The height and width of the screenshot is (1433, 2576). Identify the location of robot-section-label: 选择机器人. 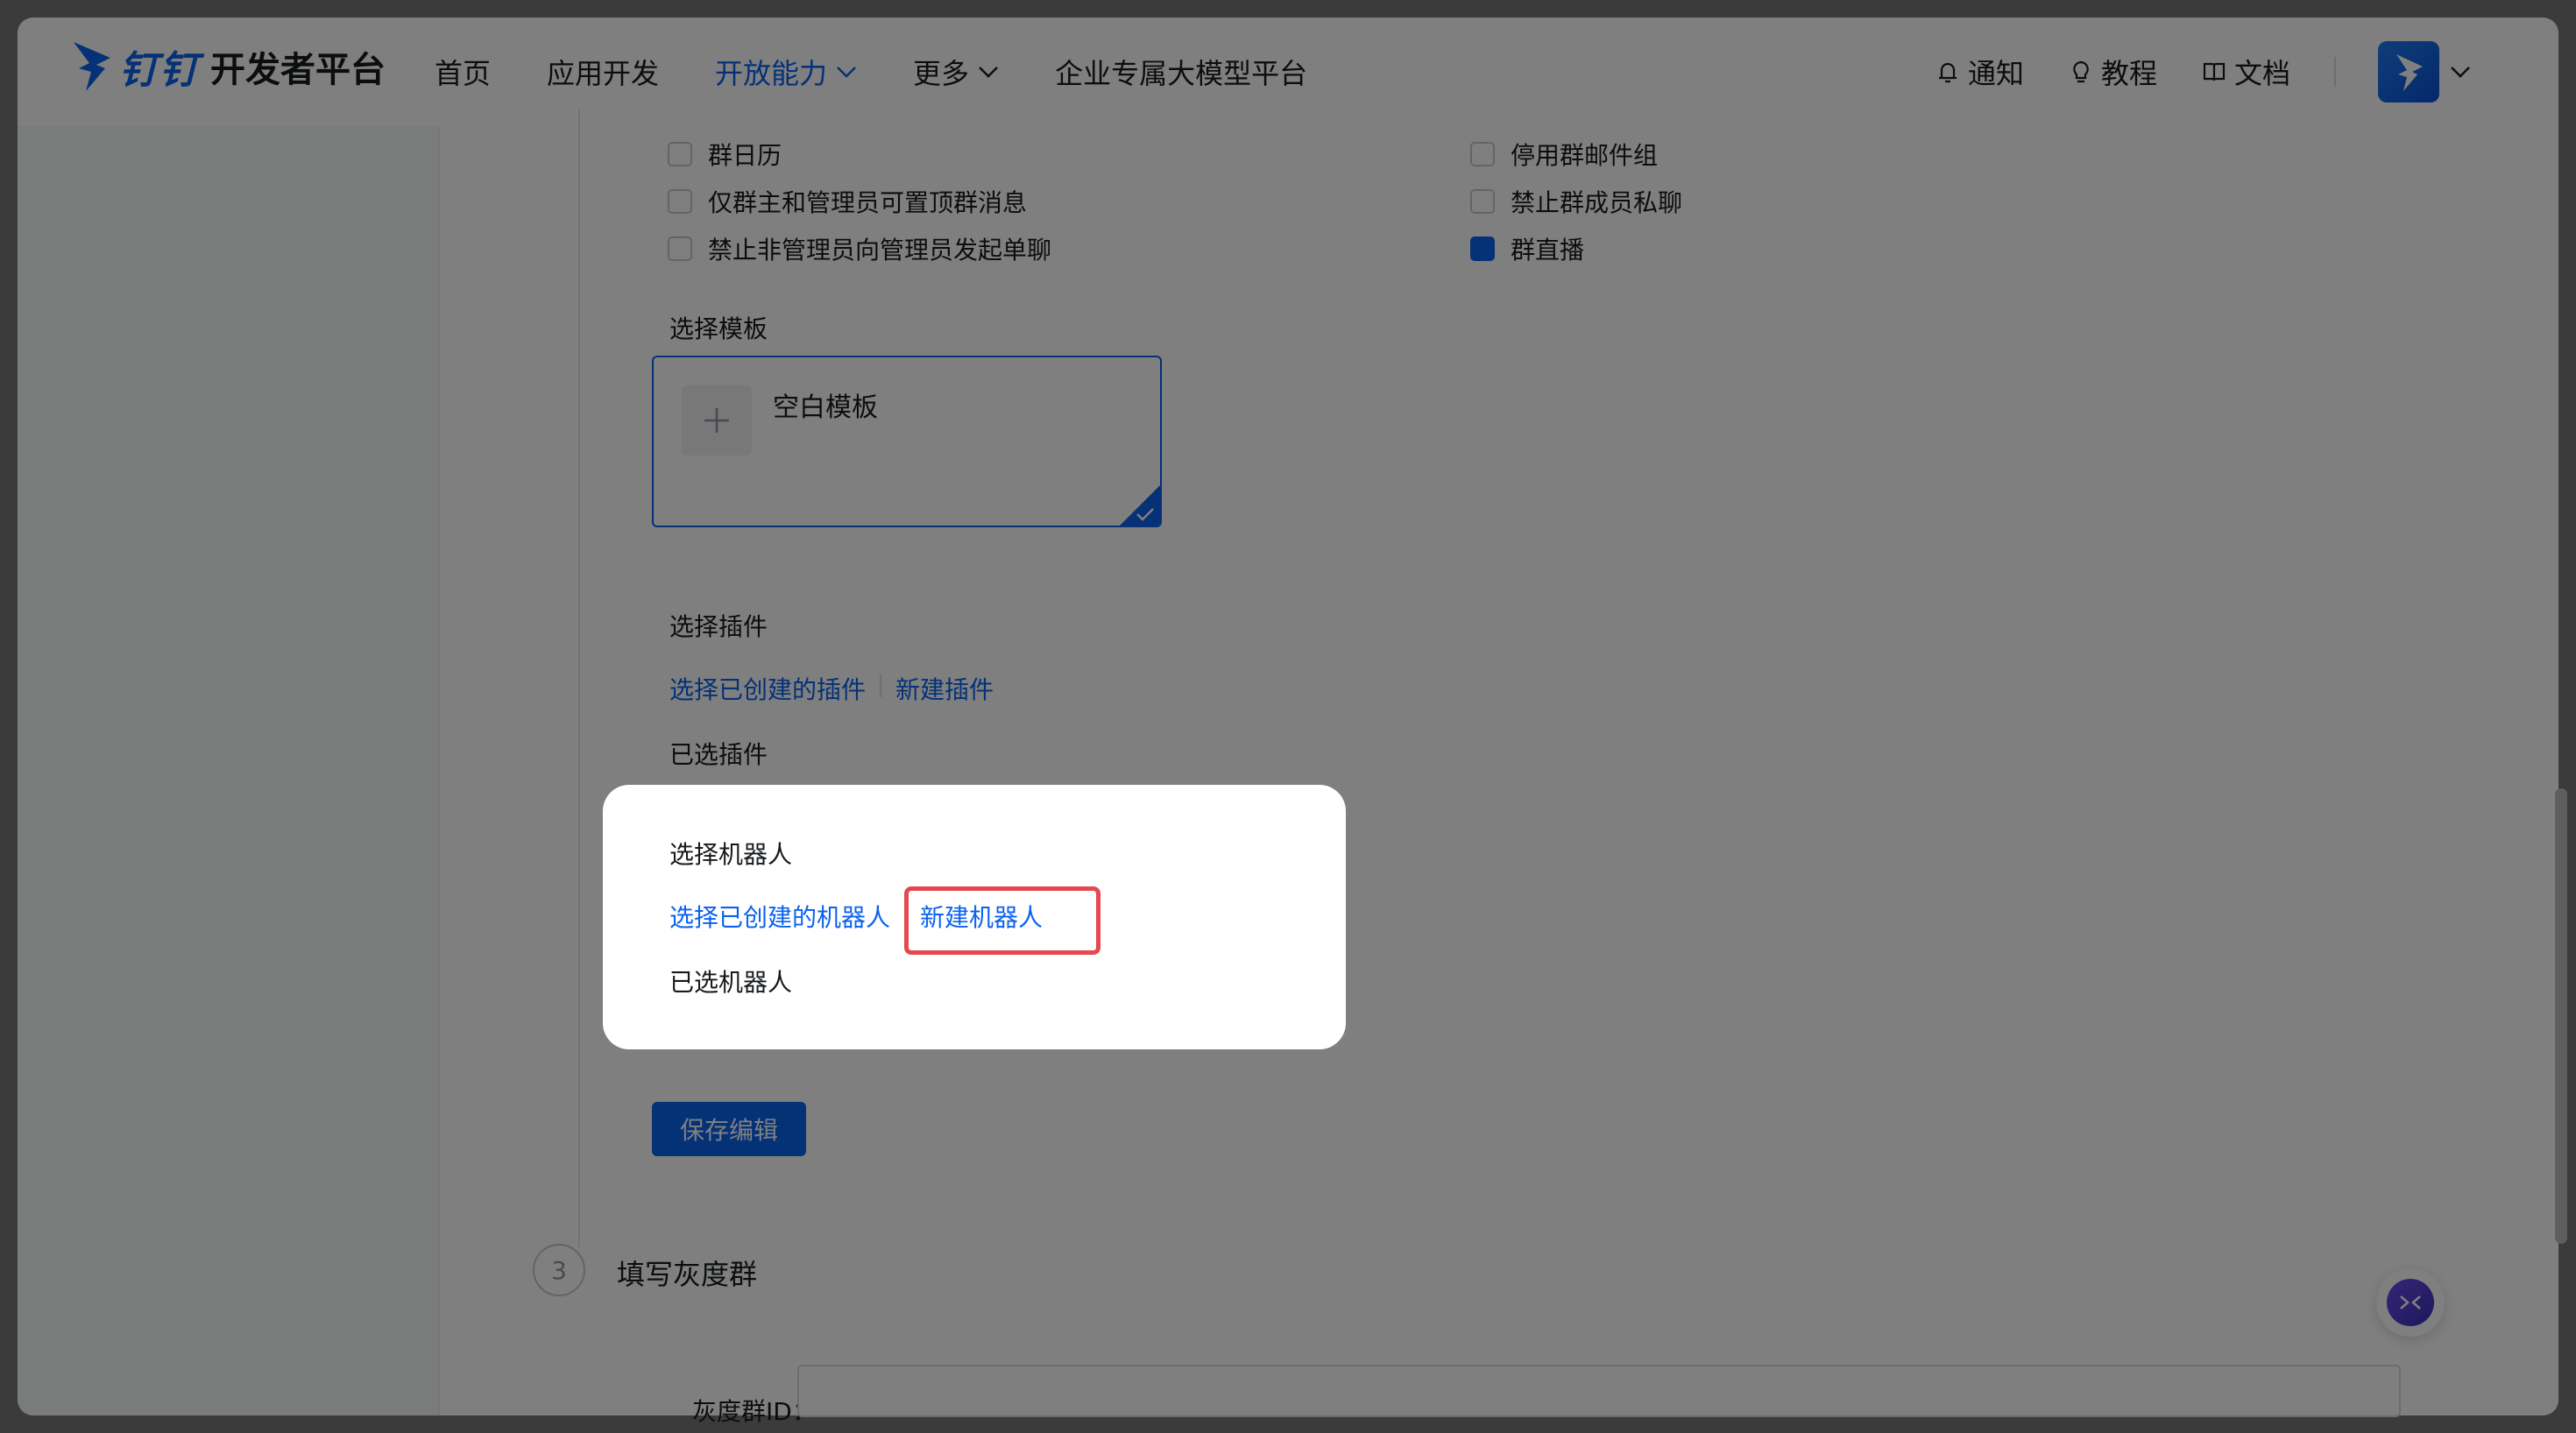
(731, 854).